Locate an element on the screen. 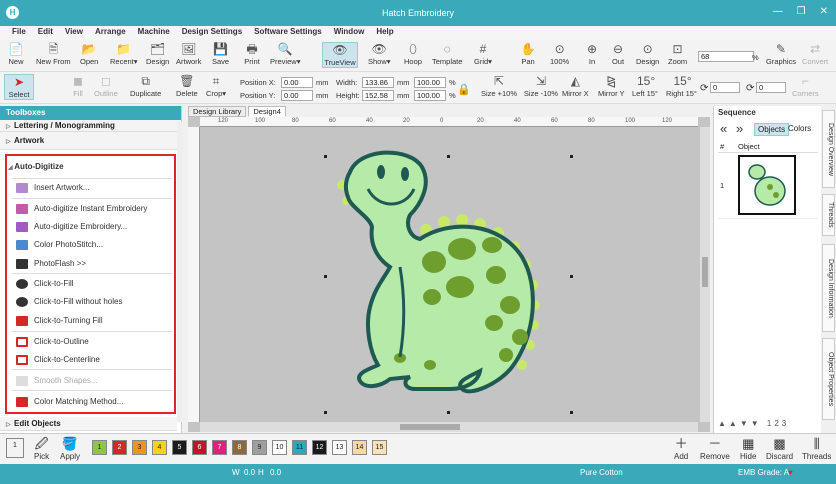 This screenshot has width=836, height=484. click-to-fill-item: Click-to-Fill is located at coordinates (45, 284).